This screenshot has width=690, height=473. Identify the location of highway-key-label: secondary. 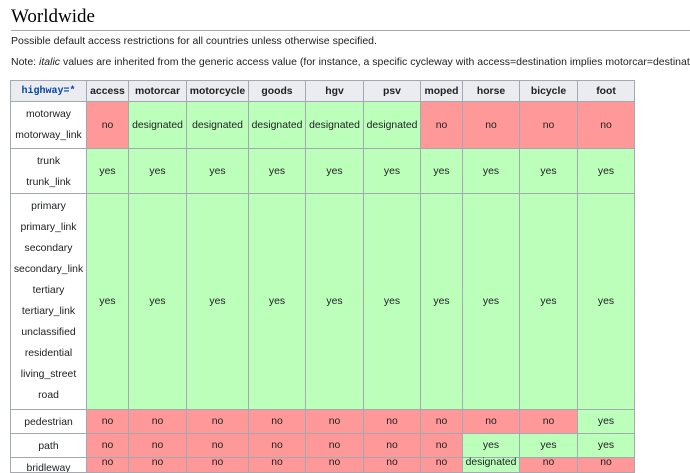
(48, 248).